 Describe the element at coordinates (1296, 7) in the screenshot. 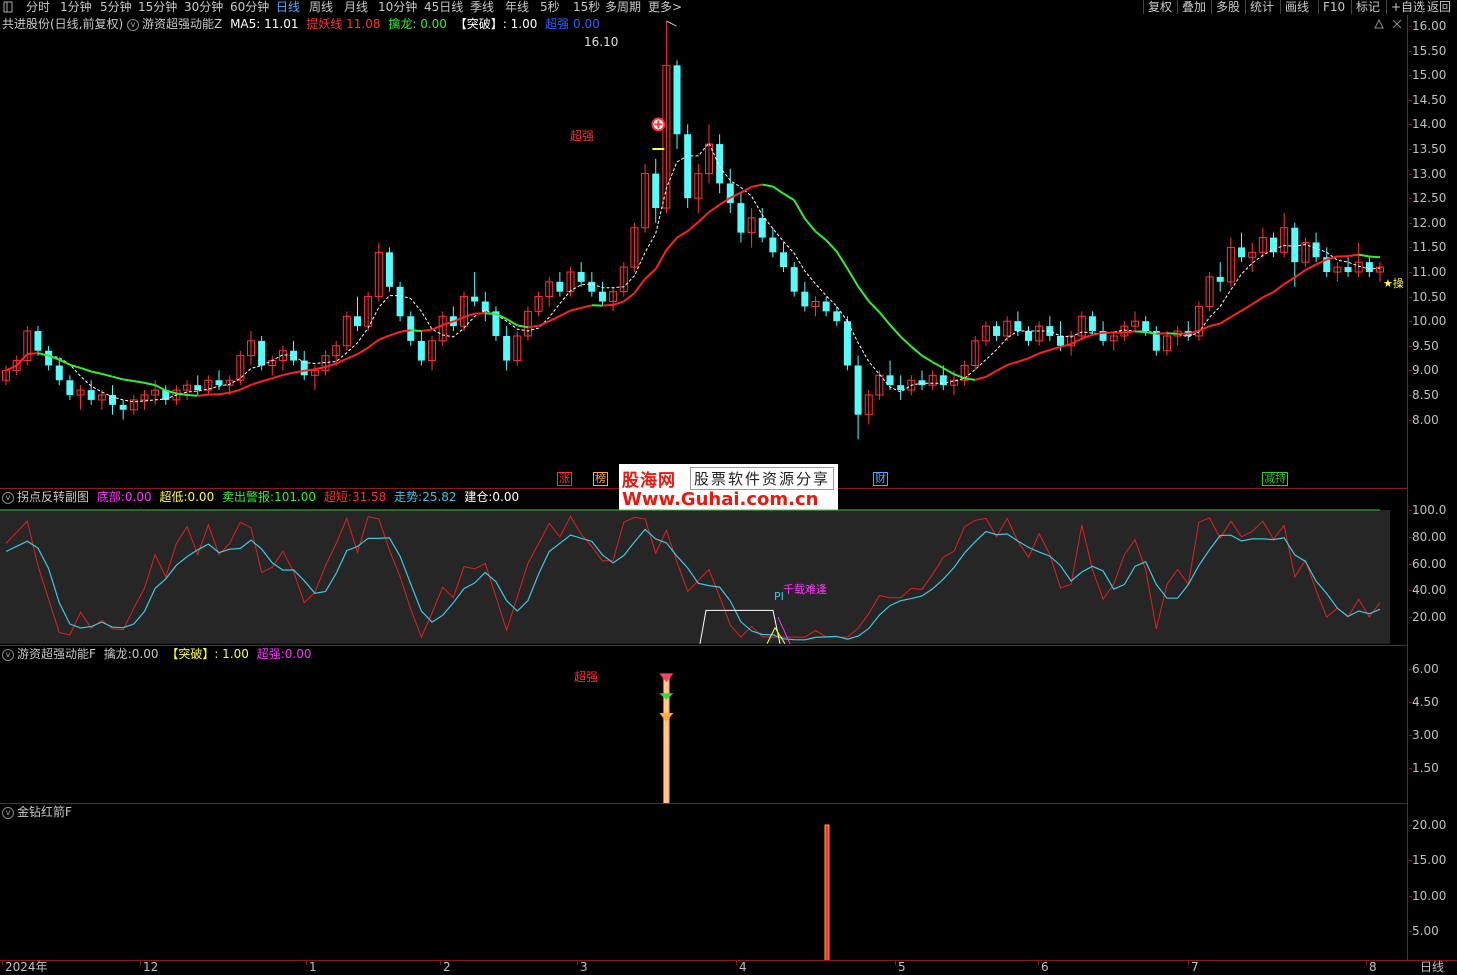

I see `toolbar-button: 画线` at that location.